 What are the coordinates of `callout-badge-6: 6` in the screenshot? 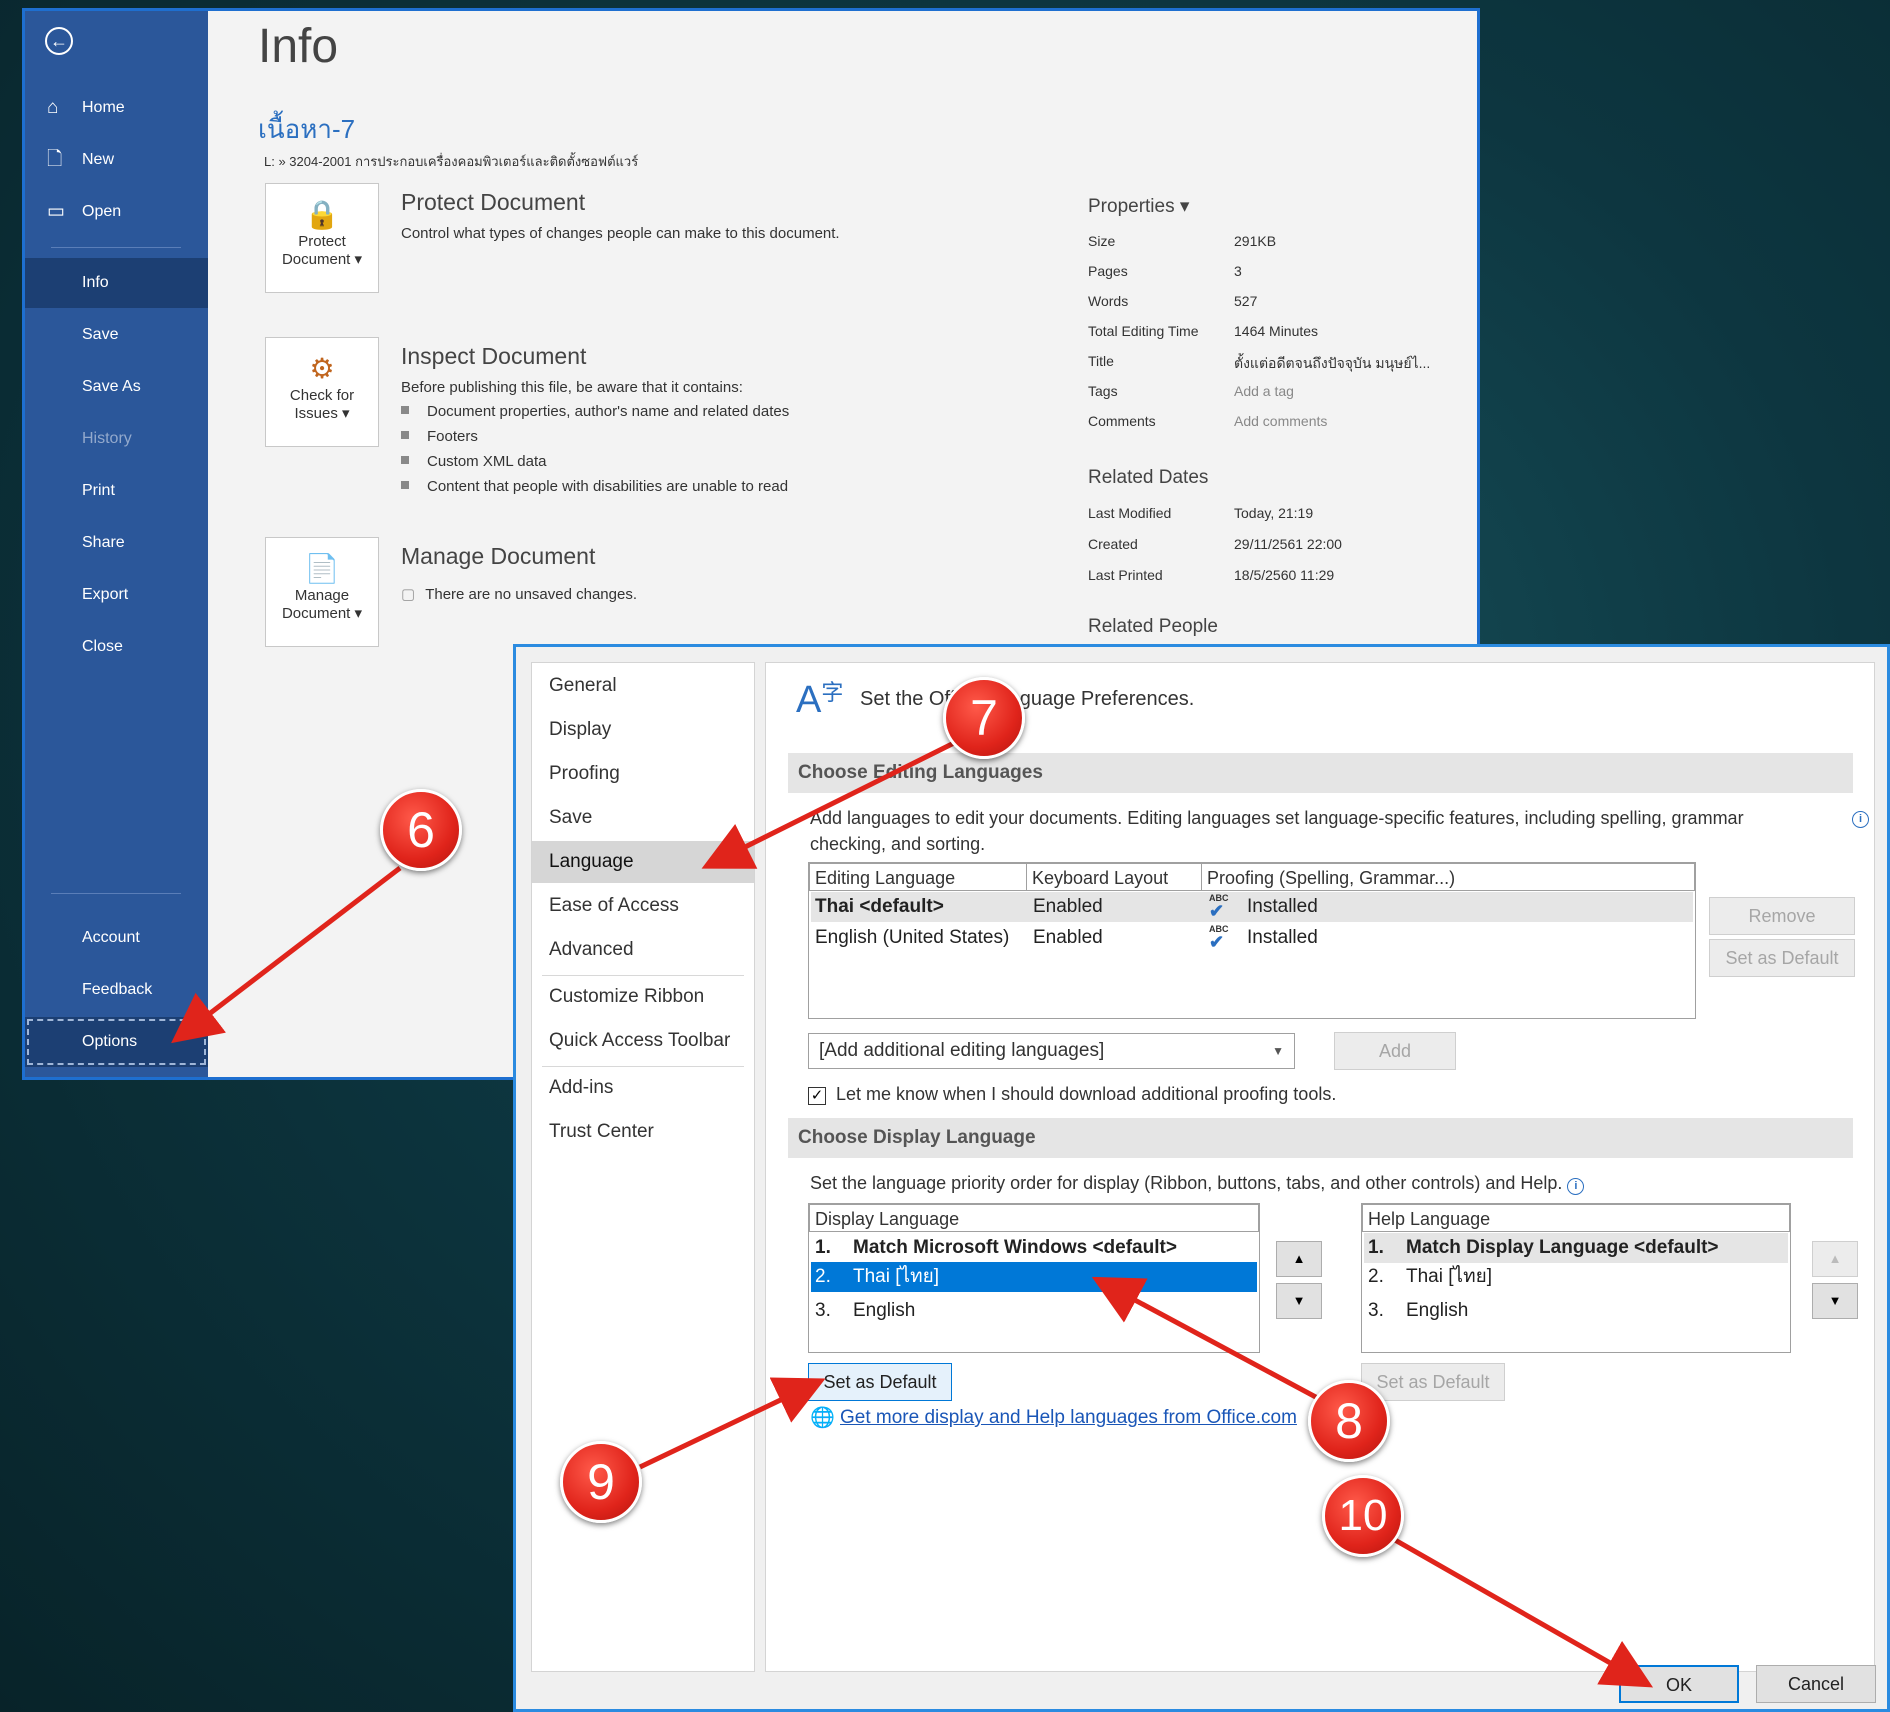 It's located at (421, 830).